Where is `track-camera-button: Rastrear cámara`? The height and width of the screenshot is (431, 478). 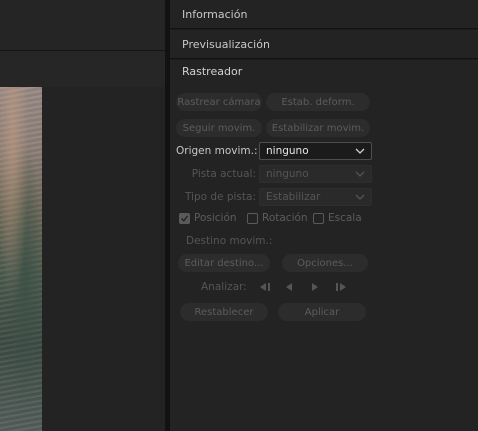
track-camera-button: Rastrear cámara is located at coordinates (219, 102).